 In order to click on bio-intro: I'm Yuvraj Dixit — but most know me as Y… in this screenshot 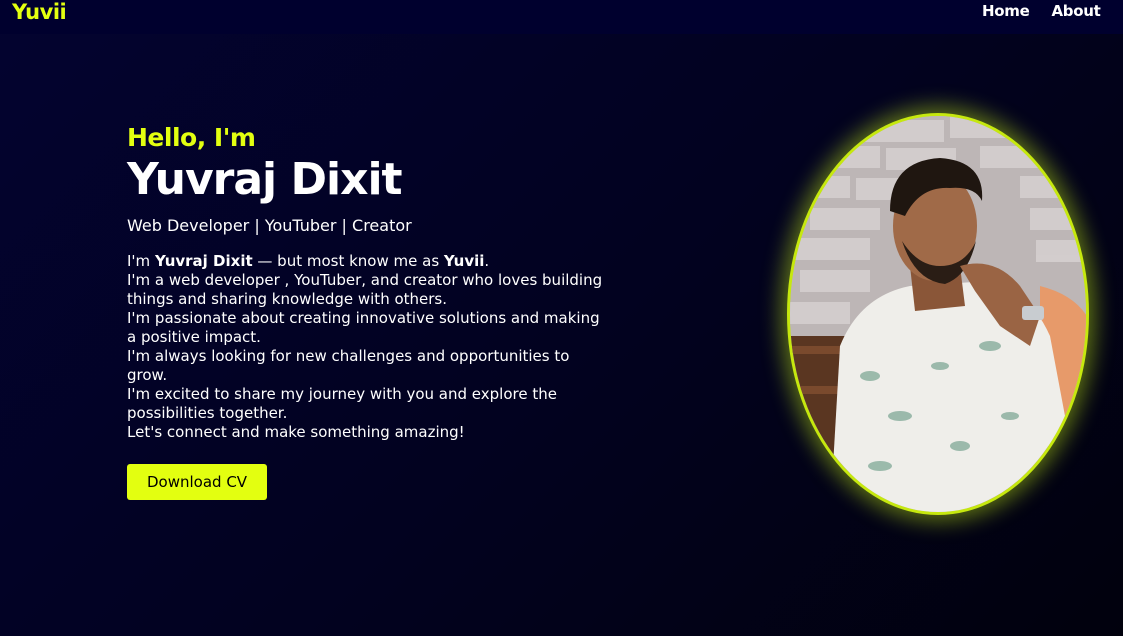, I will do `click(367, 261)`.